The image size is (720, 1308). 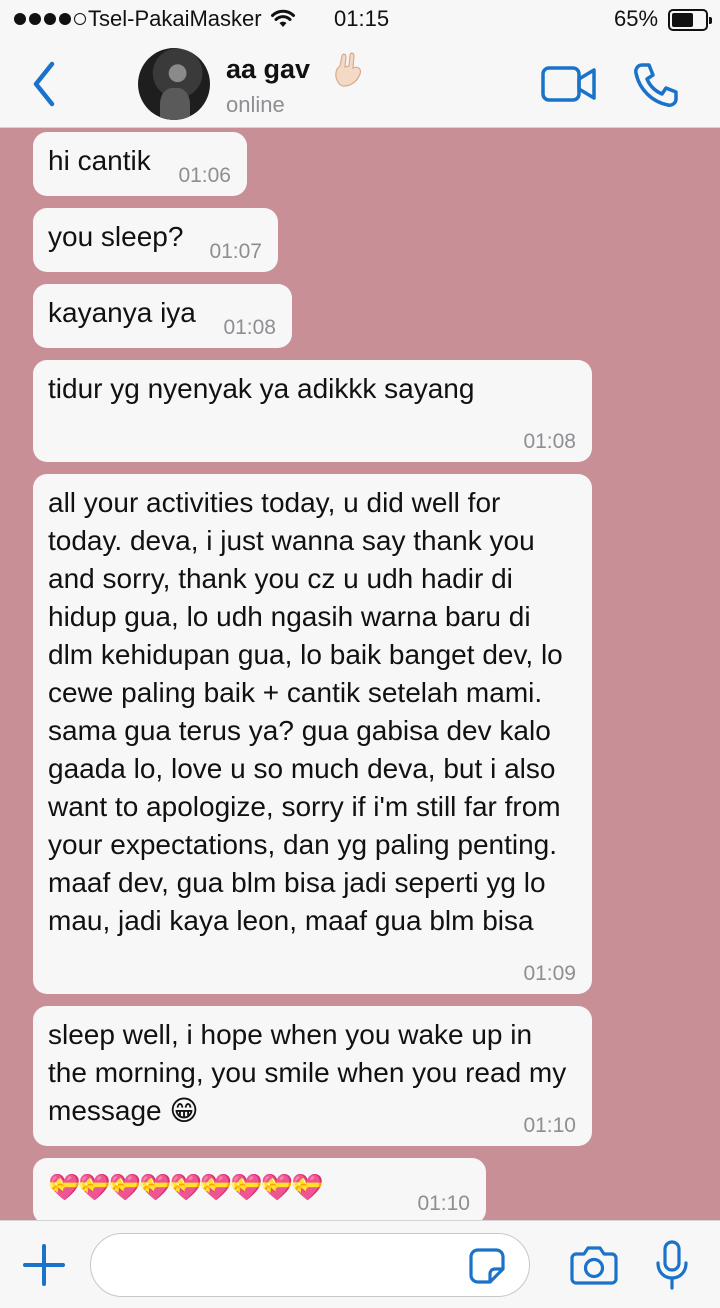 I want to click on message-bubble: tidur yg nyenyak ya adikkk sayang 01:08, so click(x=312, y=411).